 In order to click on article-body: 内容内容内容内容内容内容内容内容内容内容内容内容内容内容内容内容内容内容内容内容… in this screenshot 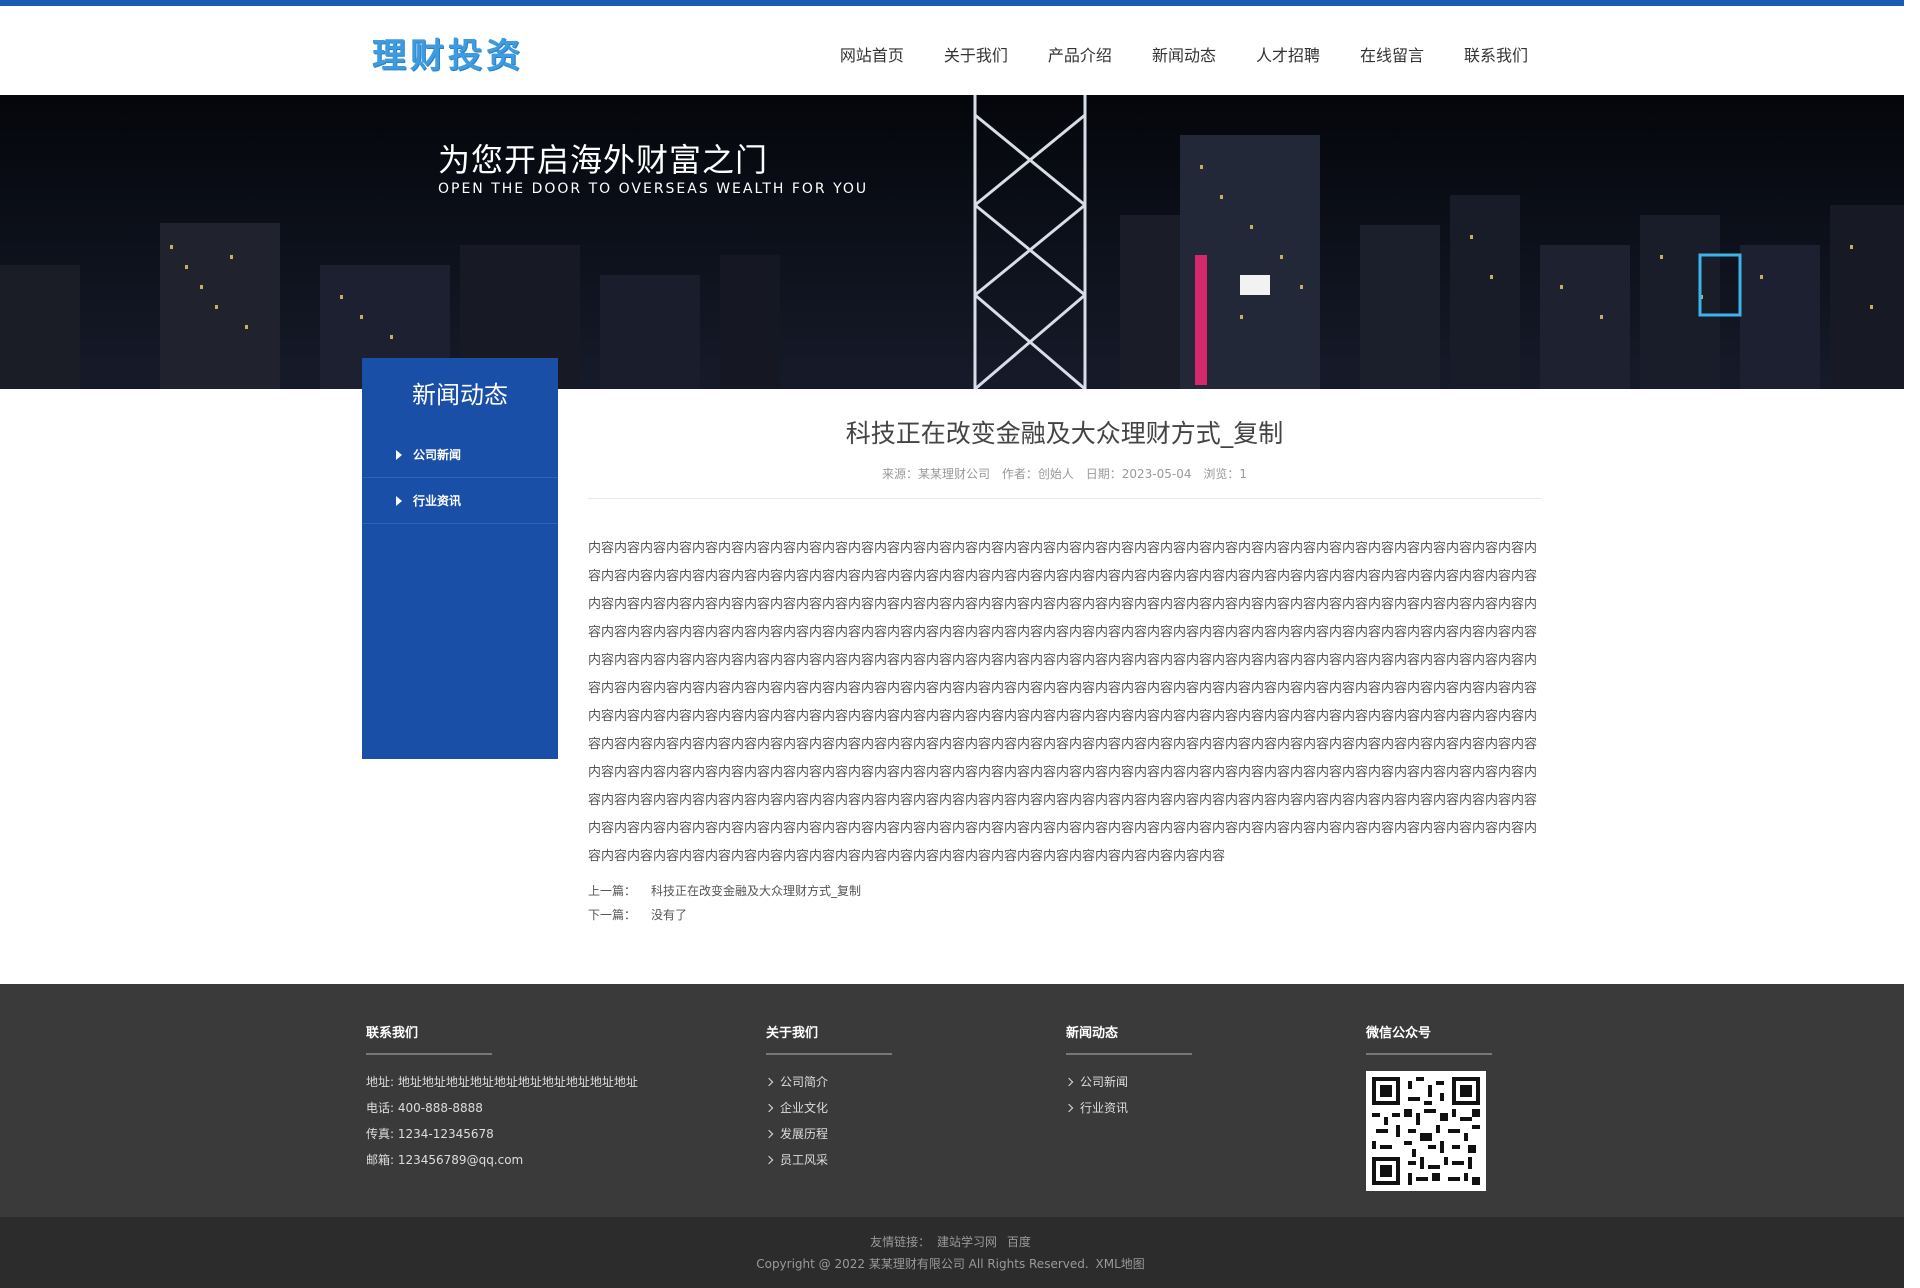, I will do `click(1063, 702)`.